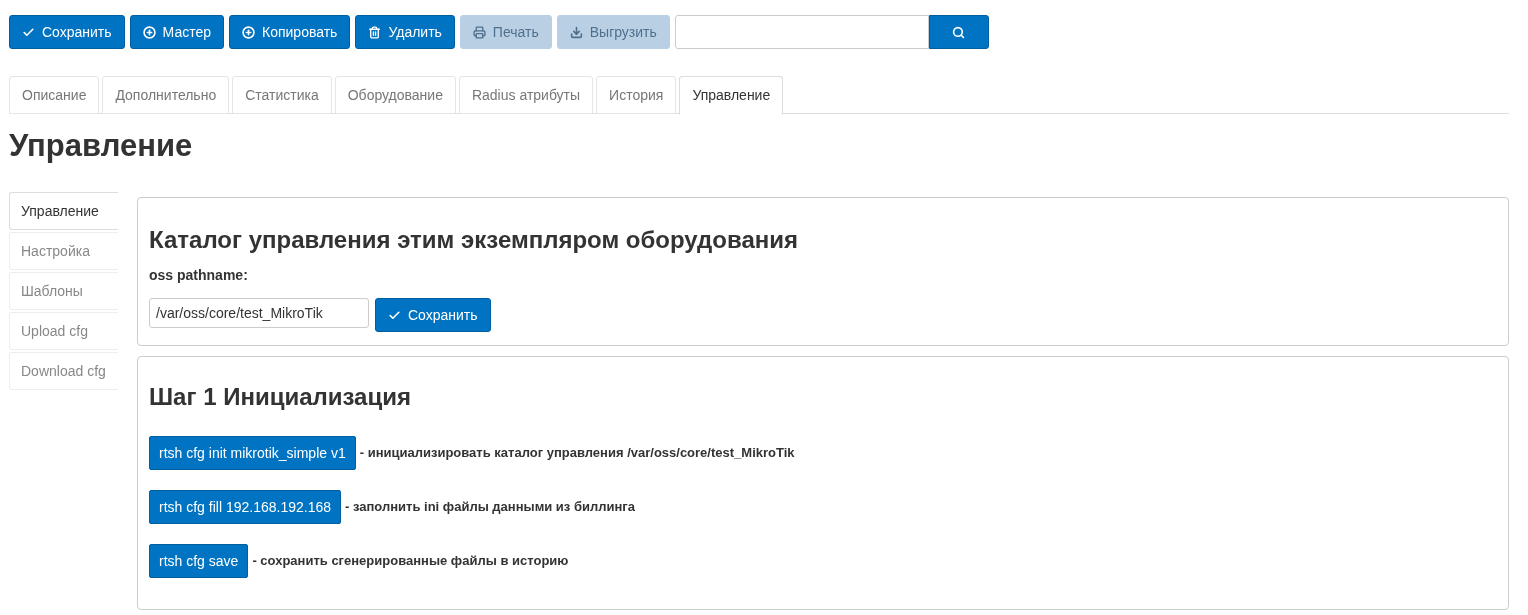 This screenshot has height=615, width=1528. I want to click on tab: История, so click(636, 95).